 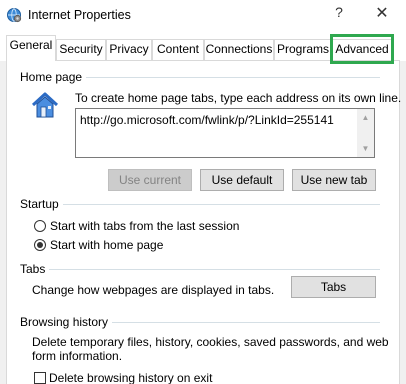 I want to click on url-field-scrollbar: ▲ ▼, so click(x=365, y=133).